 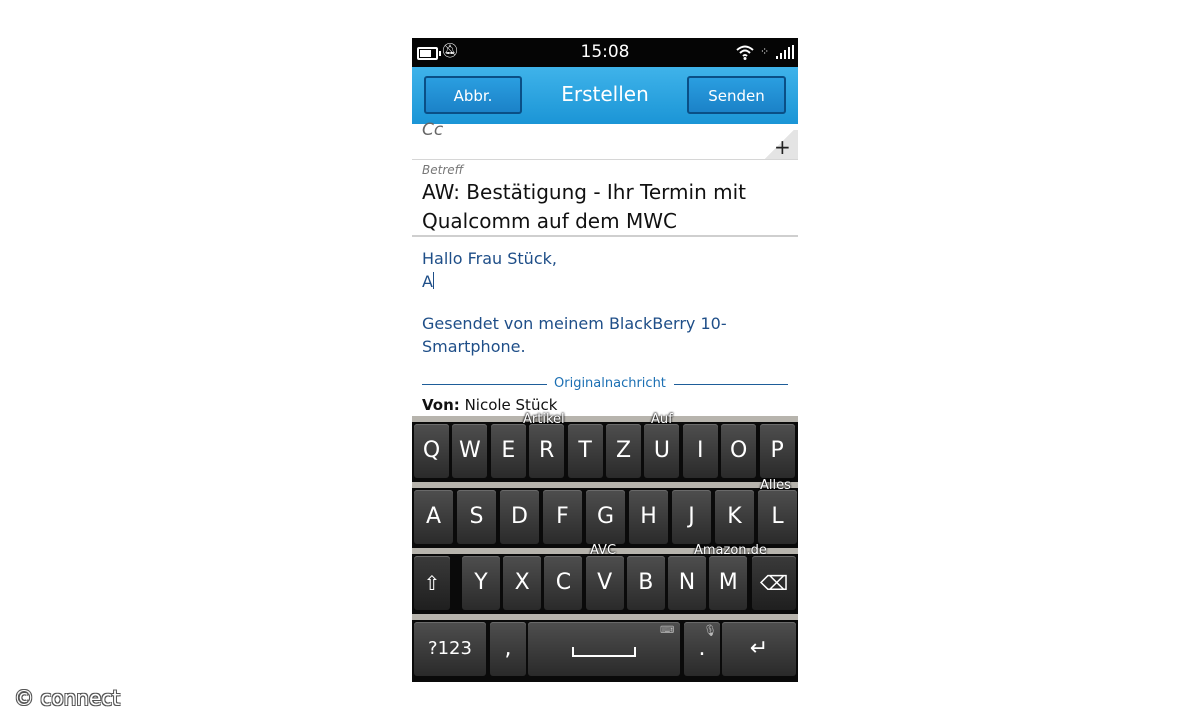 I want to click on from-label: Von:, so click(x=441, y=405).